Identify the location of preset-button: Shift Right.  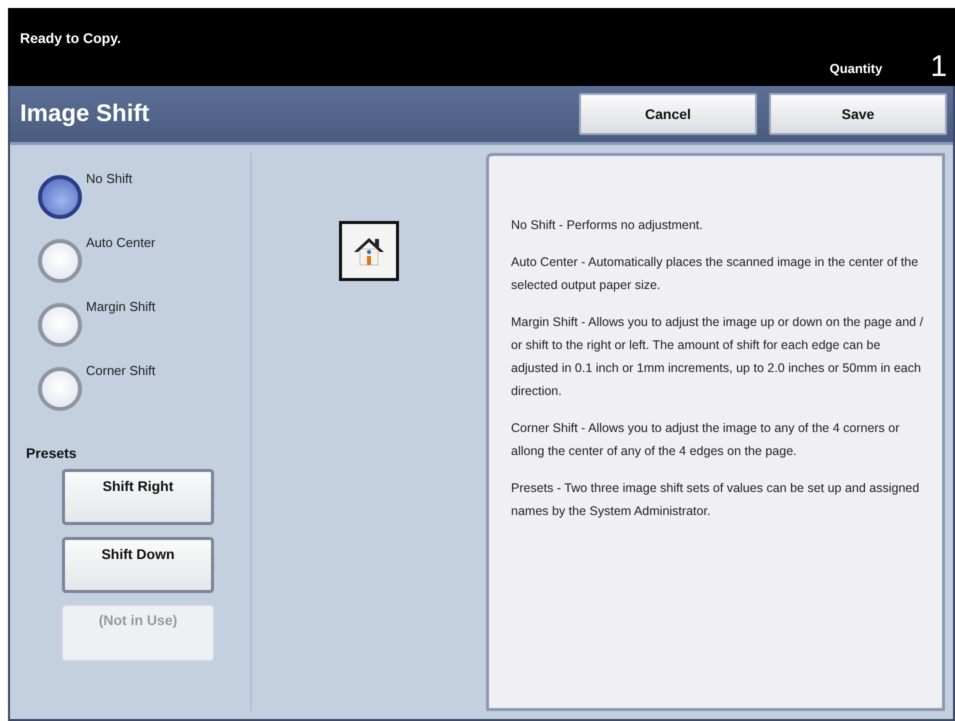
(138, 497).